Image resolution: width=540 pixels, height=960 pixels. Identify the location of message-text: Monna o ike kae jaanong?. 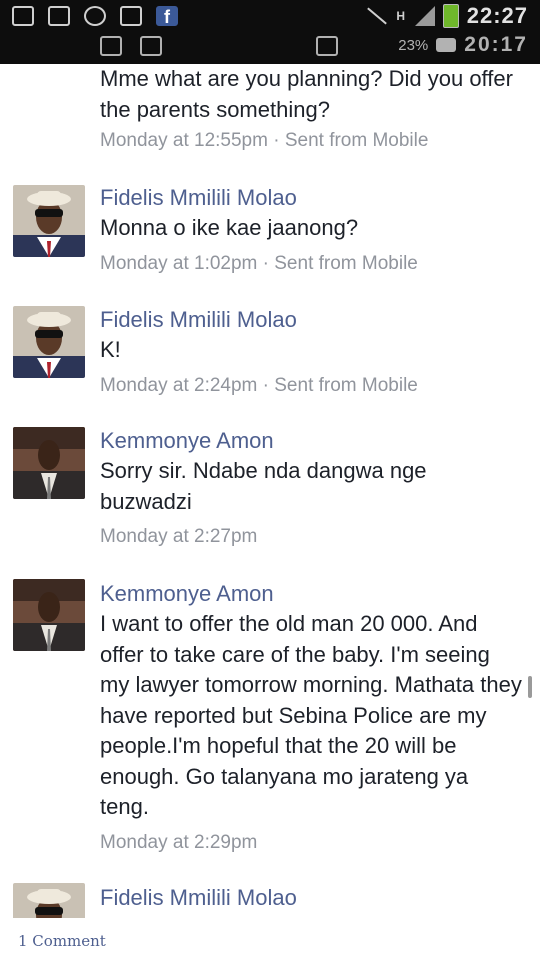
(229, 227).